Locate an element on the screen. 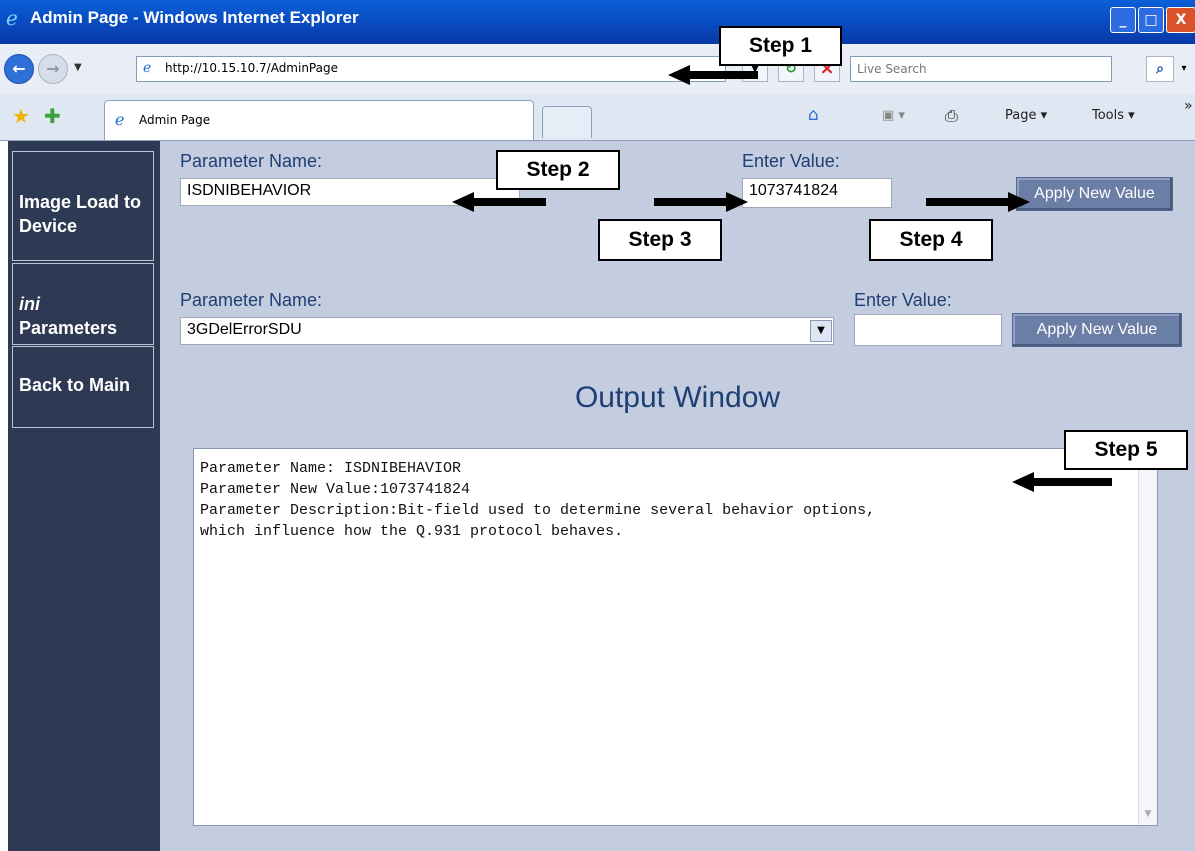 This screenshot has height=851, width=1195. page-menu: Page ▾ is located at coordinates (1026, 115).